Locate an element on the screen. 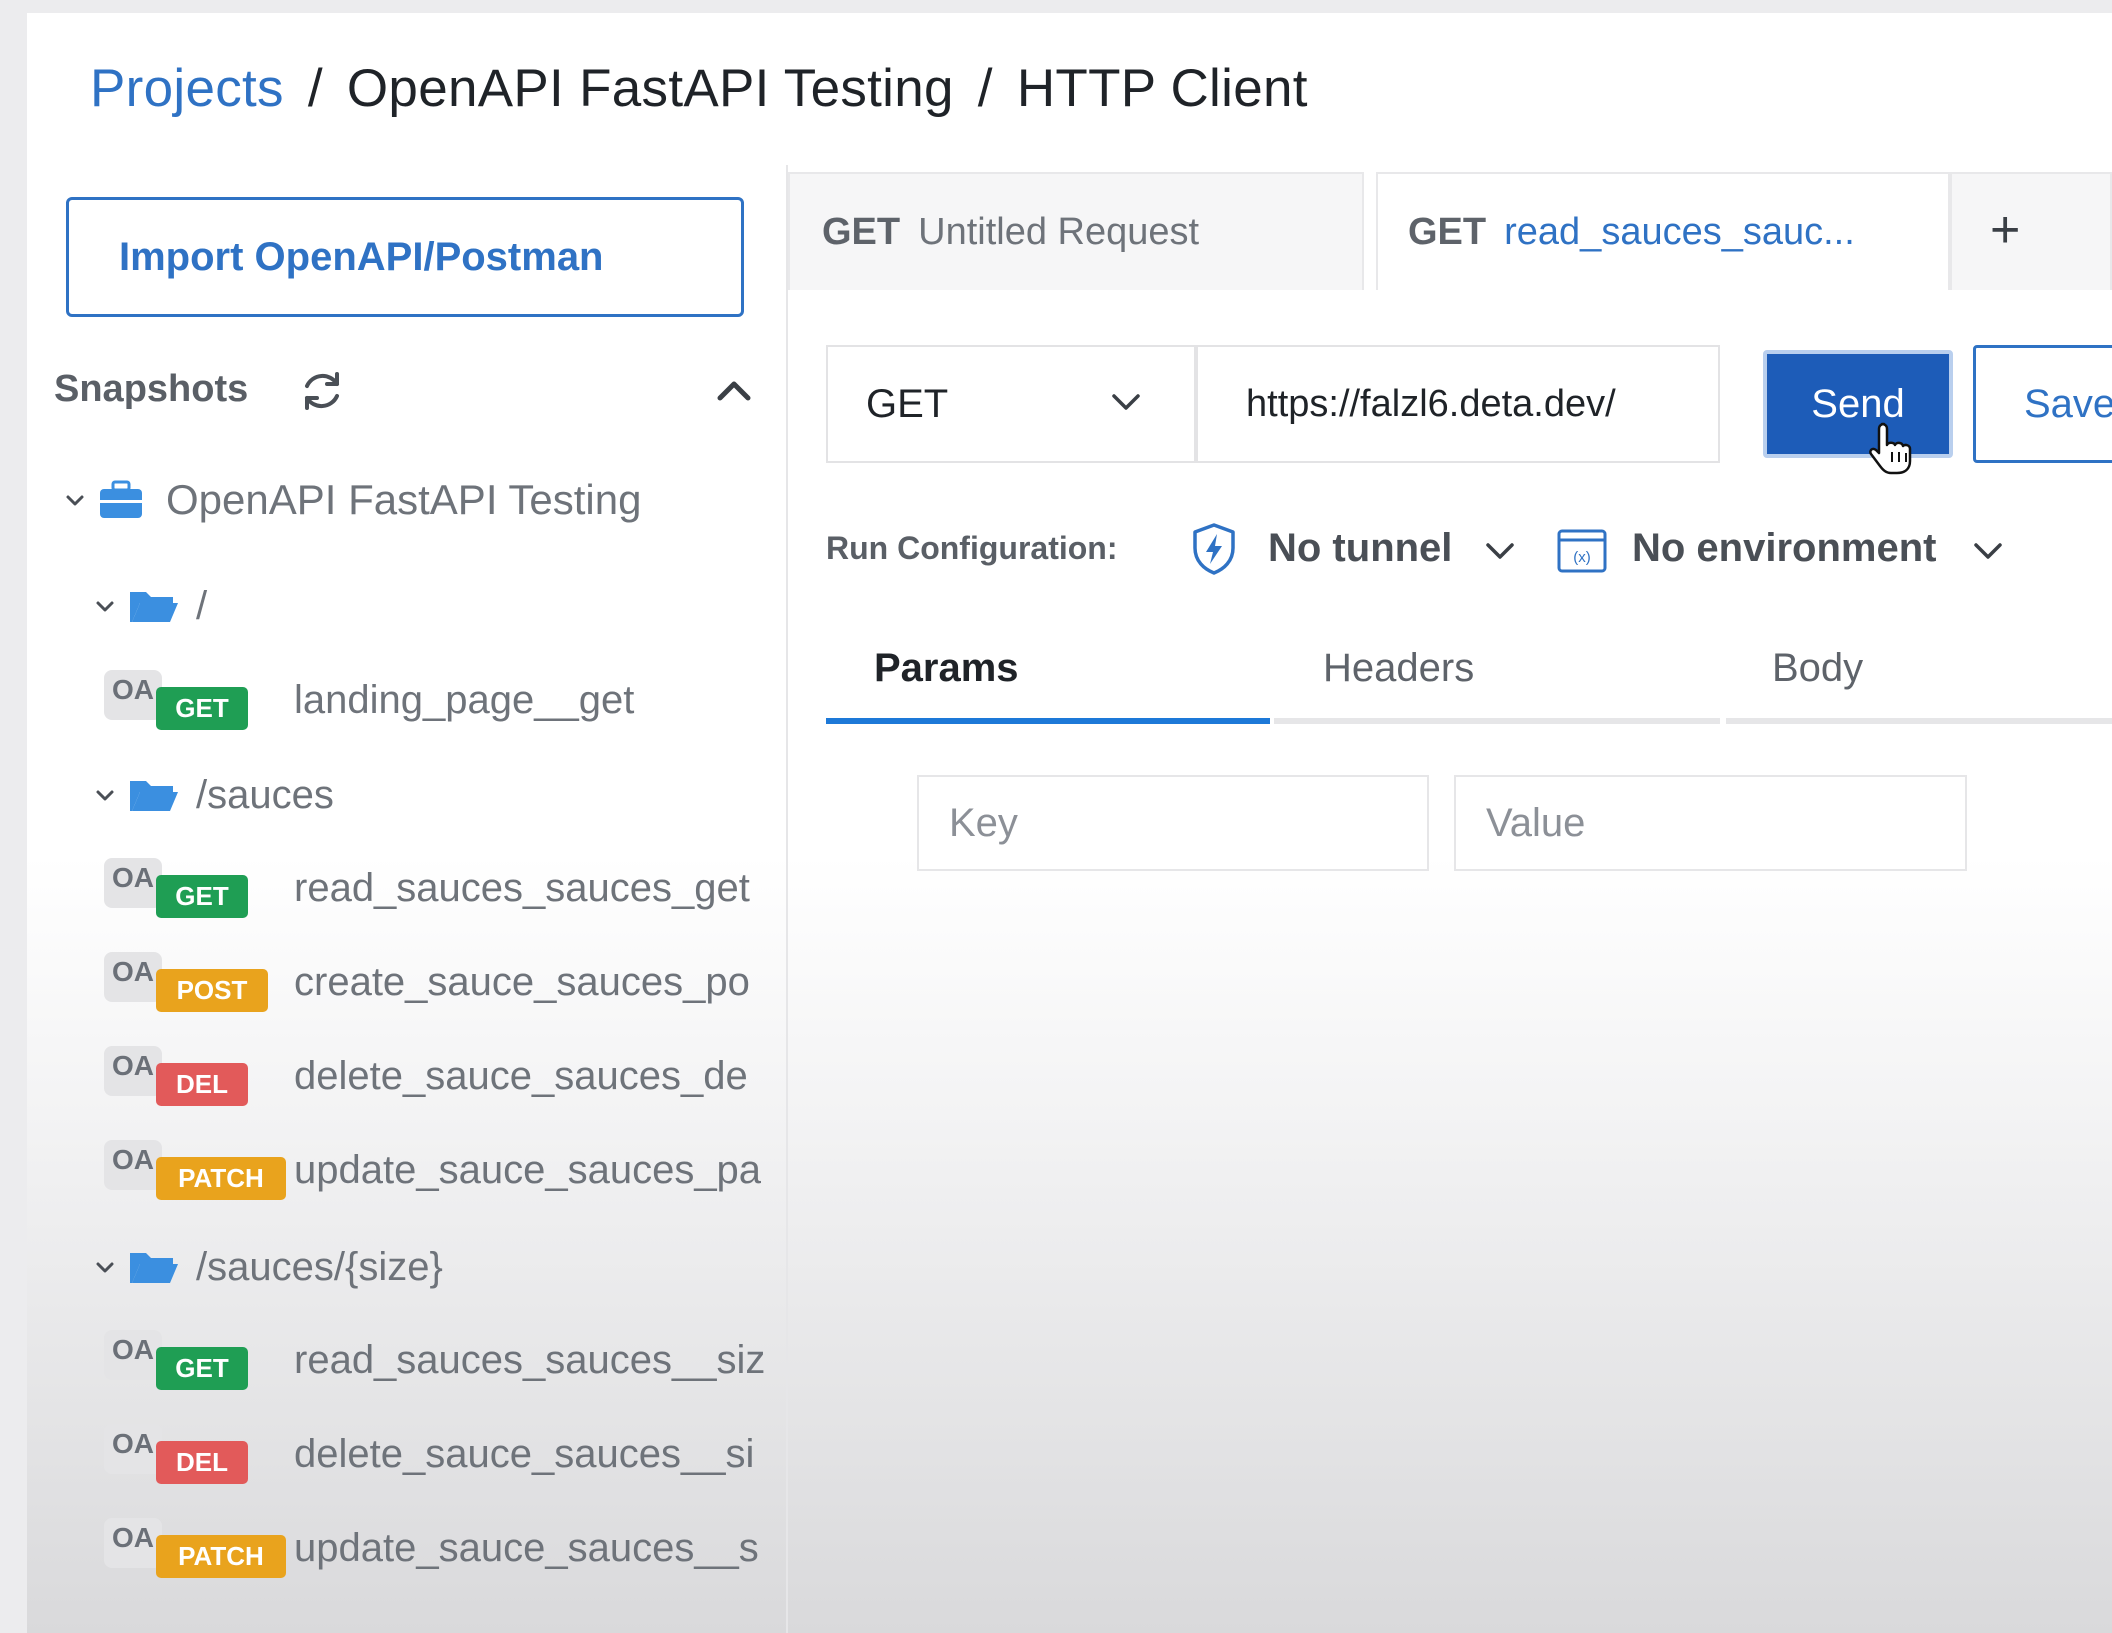  chevron-up-icon is located at coordinates (734, 389).